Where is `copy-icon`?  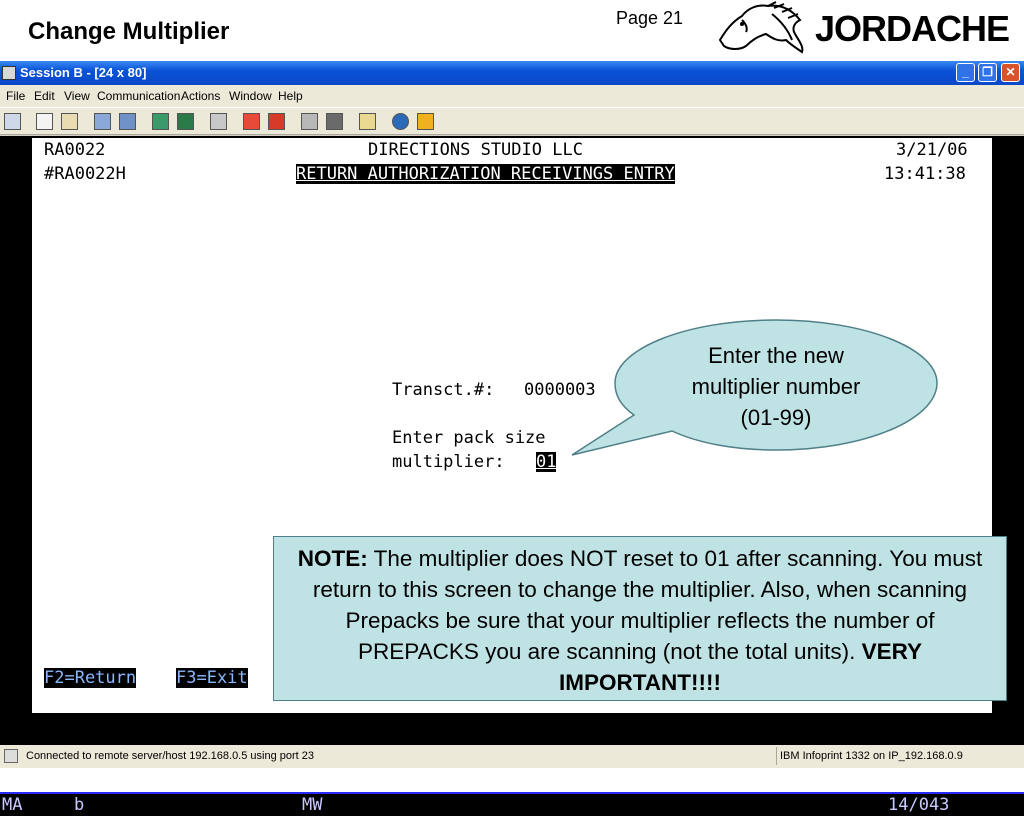 copy-icon is located at coordinates (44, 121).